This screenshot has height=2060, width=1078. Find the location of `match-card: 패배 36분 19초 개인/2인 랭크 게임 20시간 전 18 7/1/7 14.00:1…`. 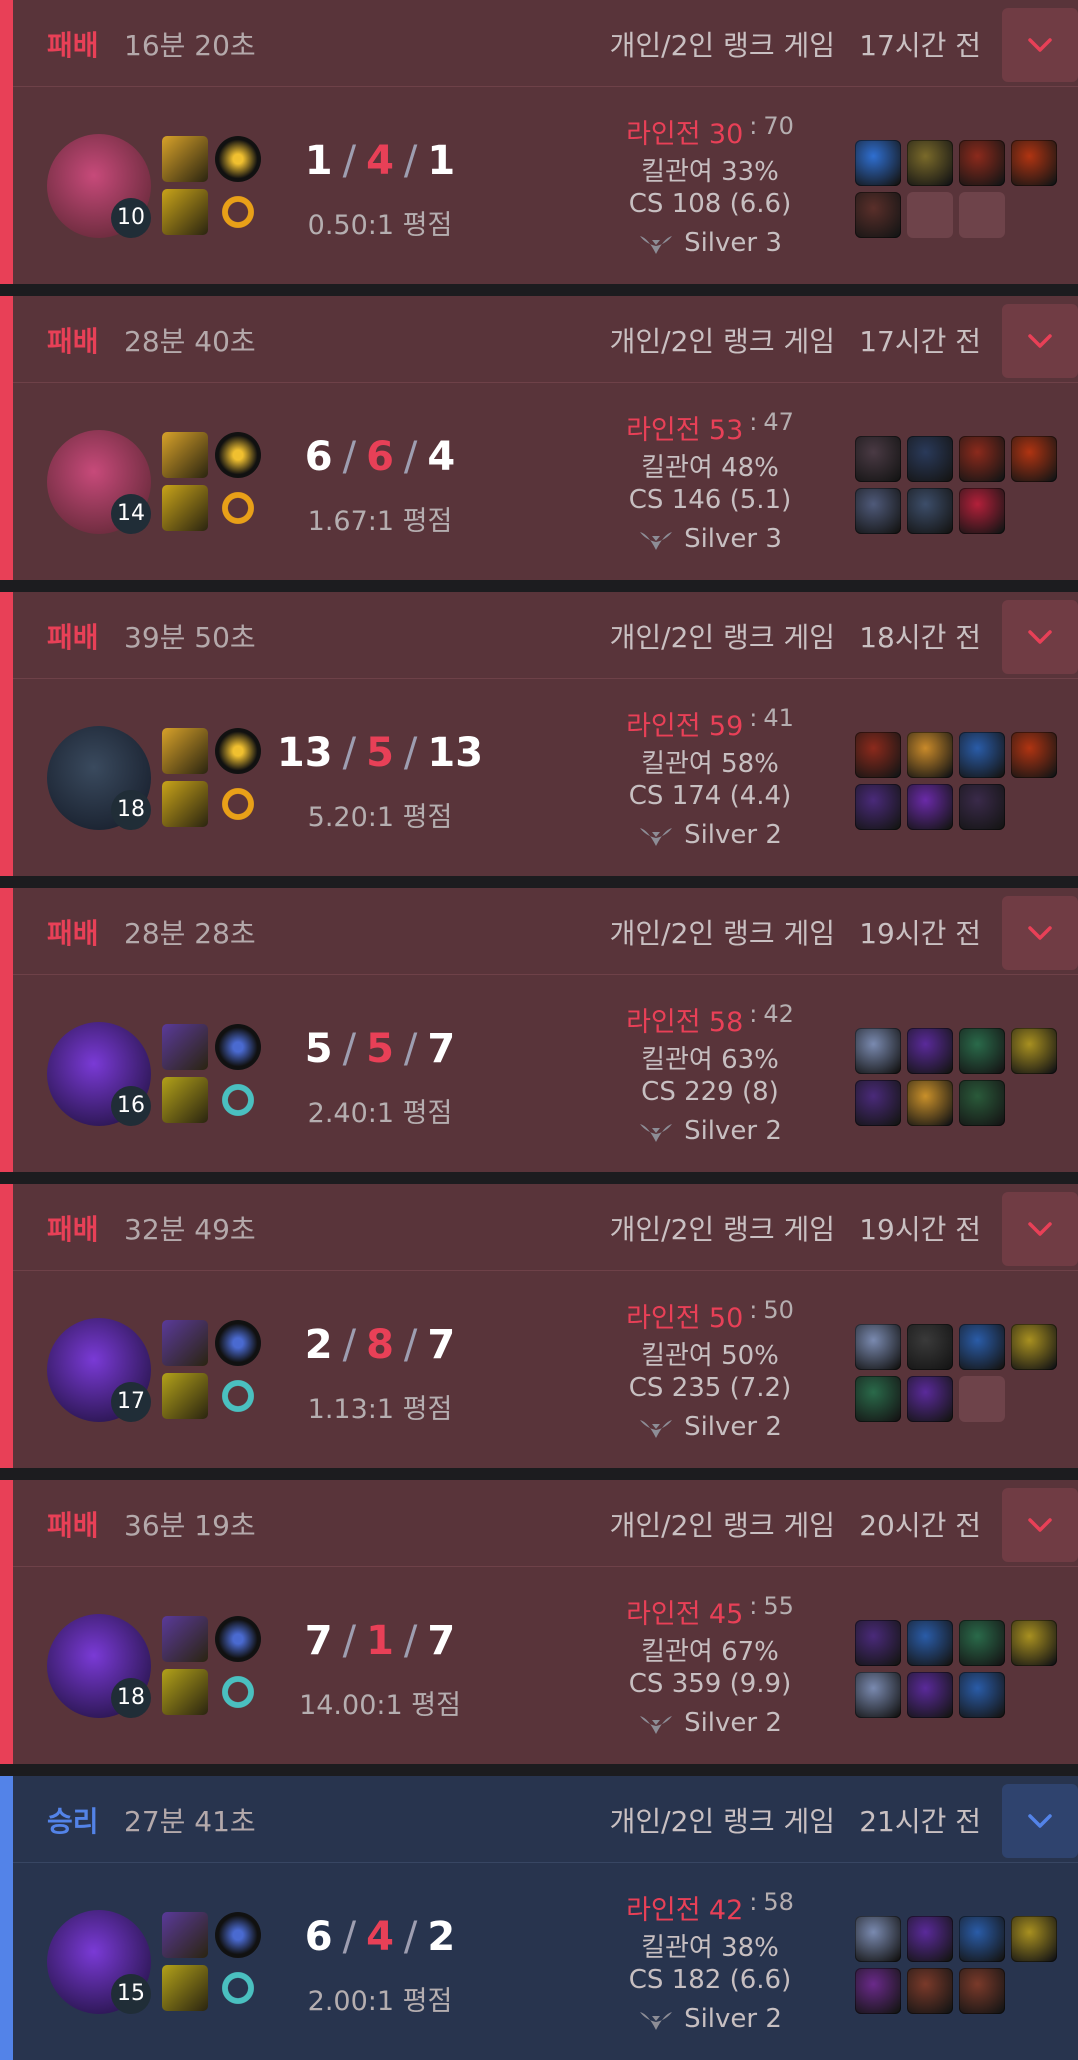

match-card: 패배 36분 19초 개인/2인 랭크 게임 20시간 전 18 7/1/7 14.00:1… is located at coordinates (539, 1622).